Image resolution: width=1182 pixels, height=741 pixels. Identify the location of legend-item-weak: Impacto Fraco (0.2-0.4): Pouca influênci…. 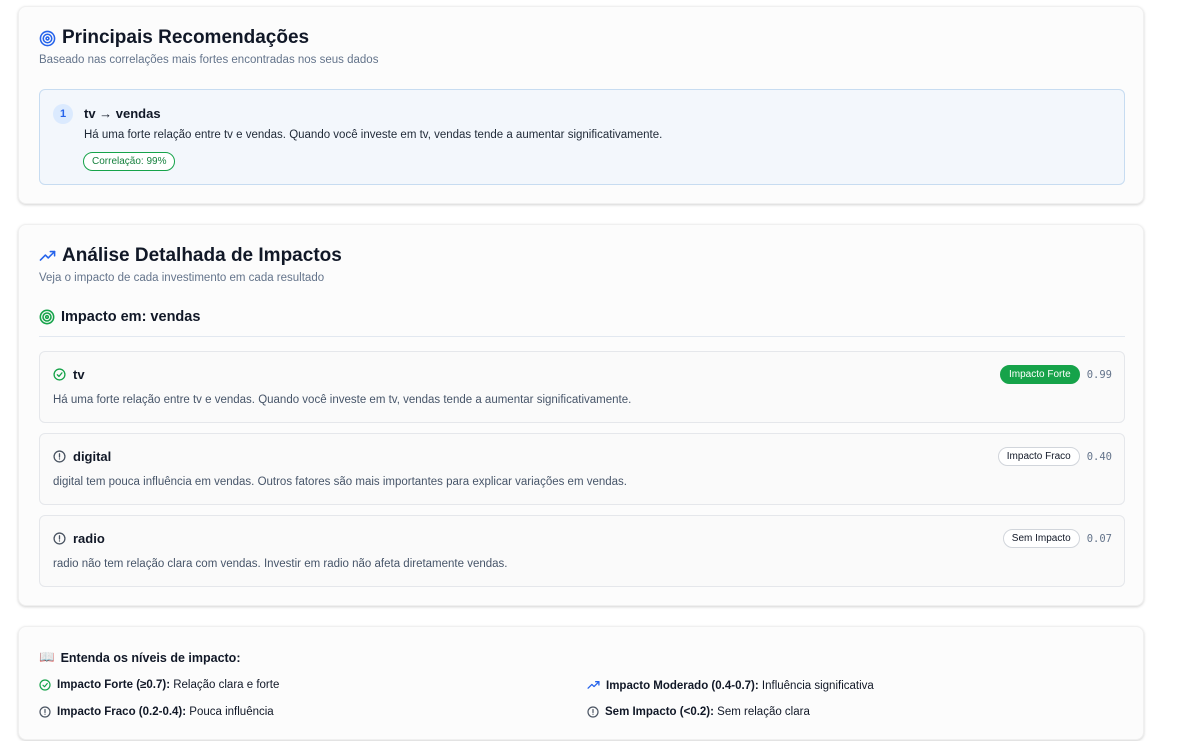
(156, 712).